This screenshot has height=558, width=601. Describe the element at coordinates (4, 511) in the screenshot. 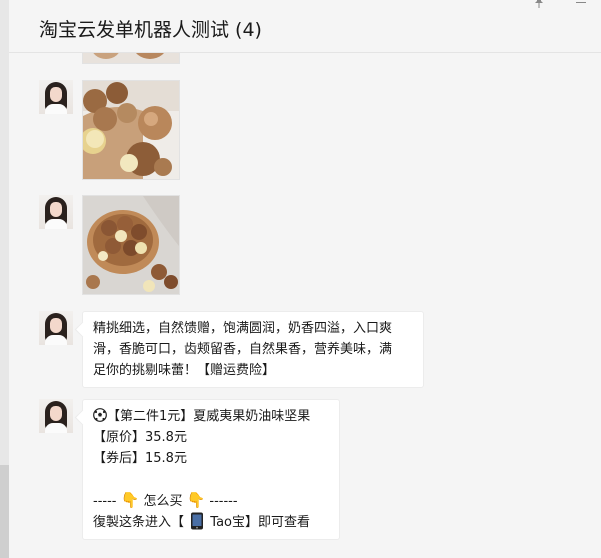

I see `scrollbar-thumb` at that location.